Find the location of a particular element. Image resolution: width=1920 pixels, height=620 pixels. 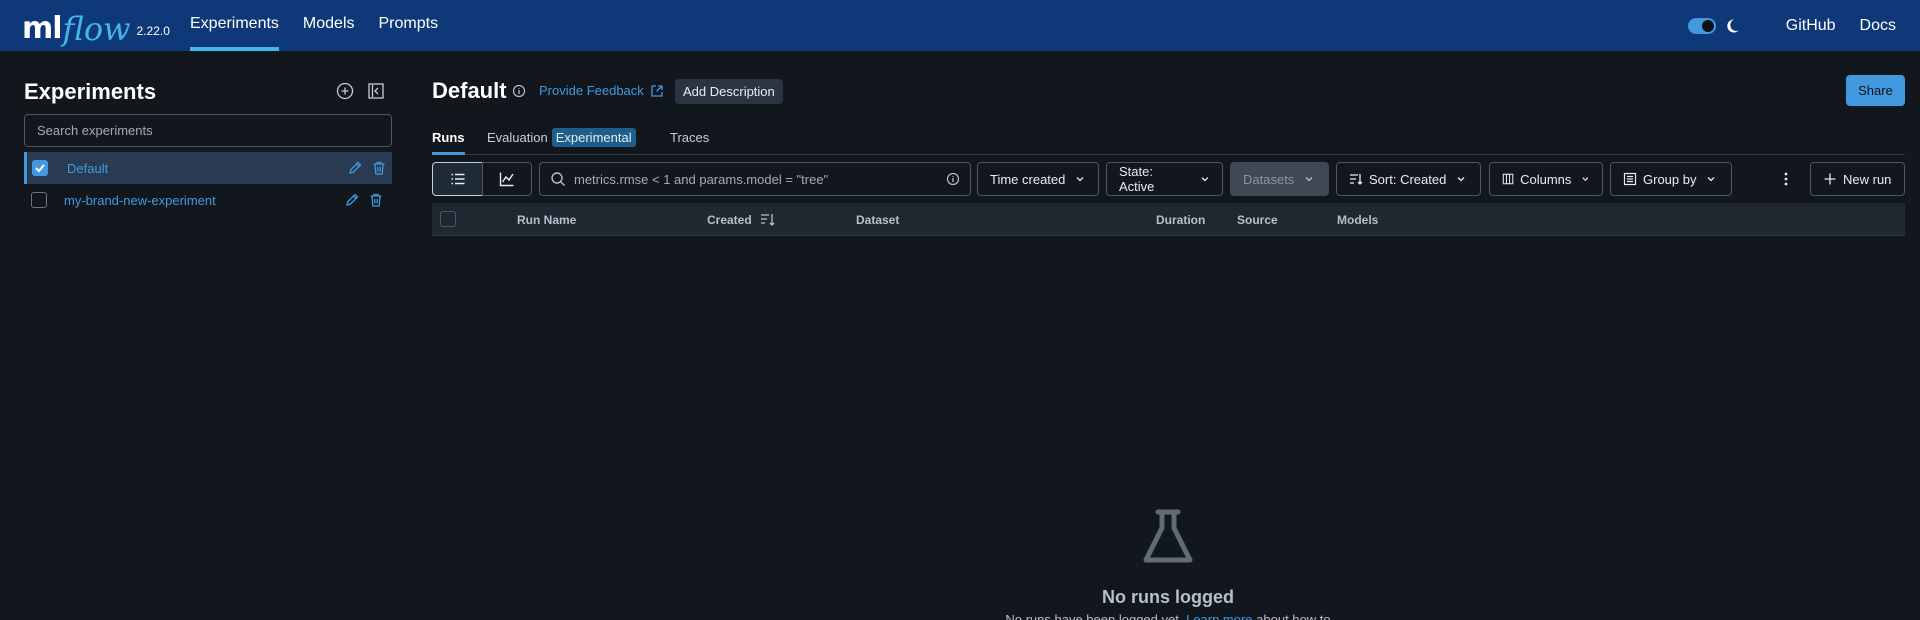

logo-ml-text: ml is located at coordinates (42, 28).